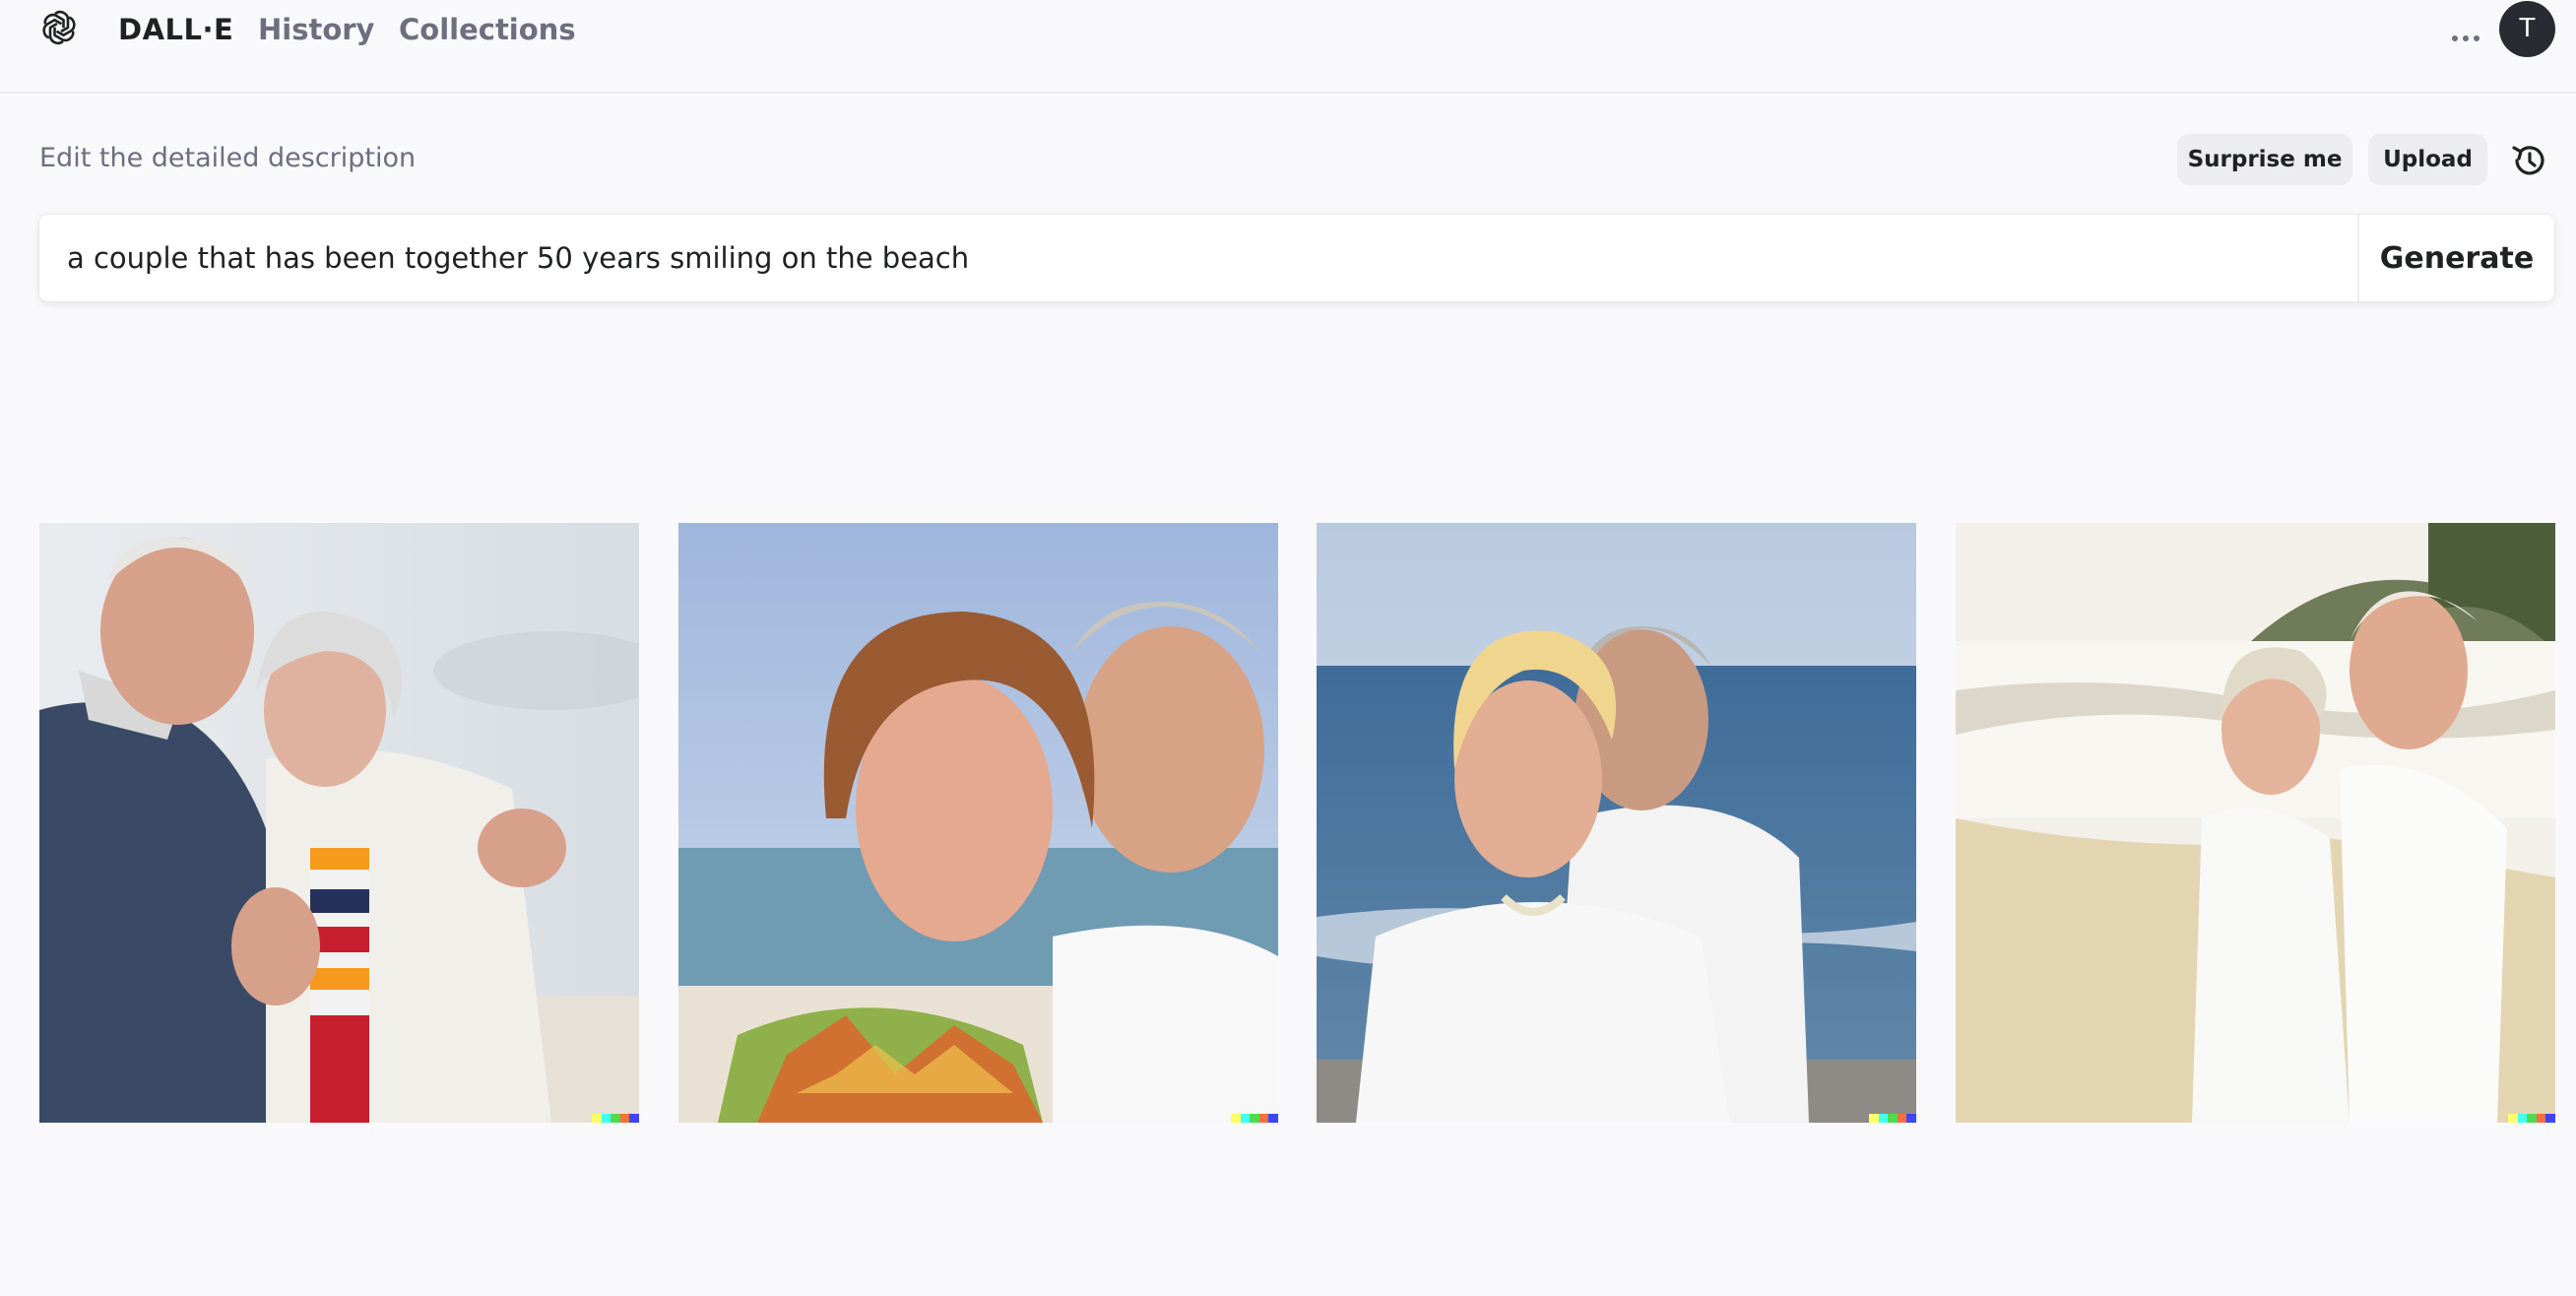 Image resolution: width=2576 pixels, height=1296 pixels. What do you see at coordinates (2527, 29) in the screenshot?
I see `user-avatar: T` at bounding box center [2527, 29].